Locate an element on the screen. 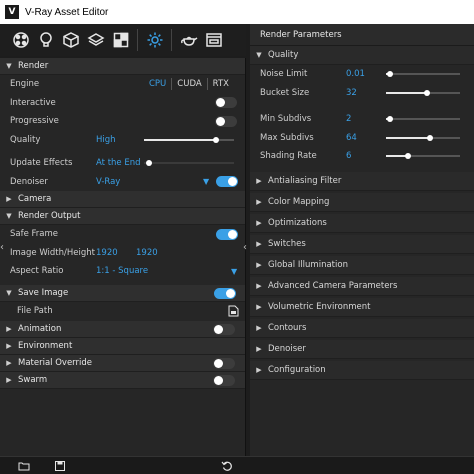 Image resolution: width=474 pixels, height=474 pixels. safe-frame-row: Safe Frame is located at coordinates (122, 234).